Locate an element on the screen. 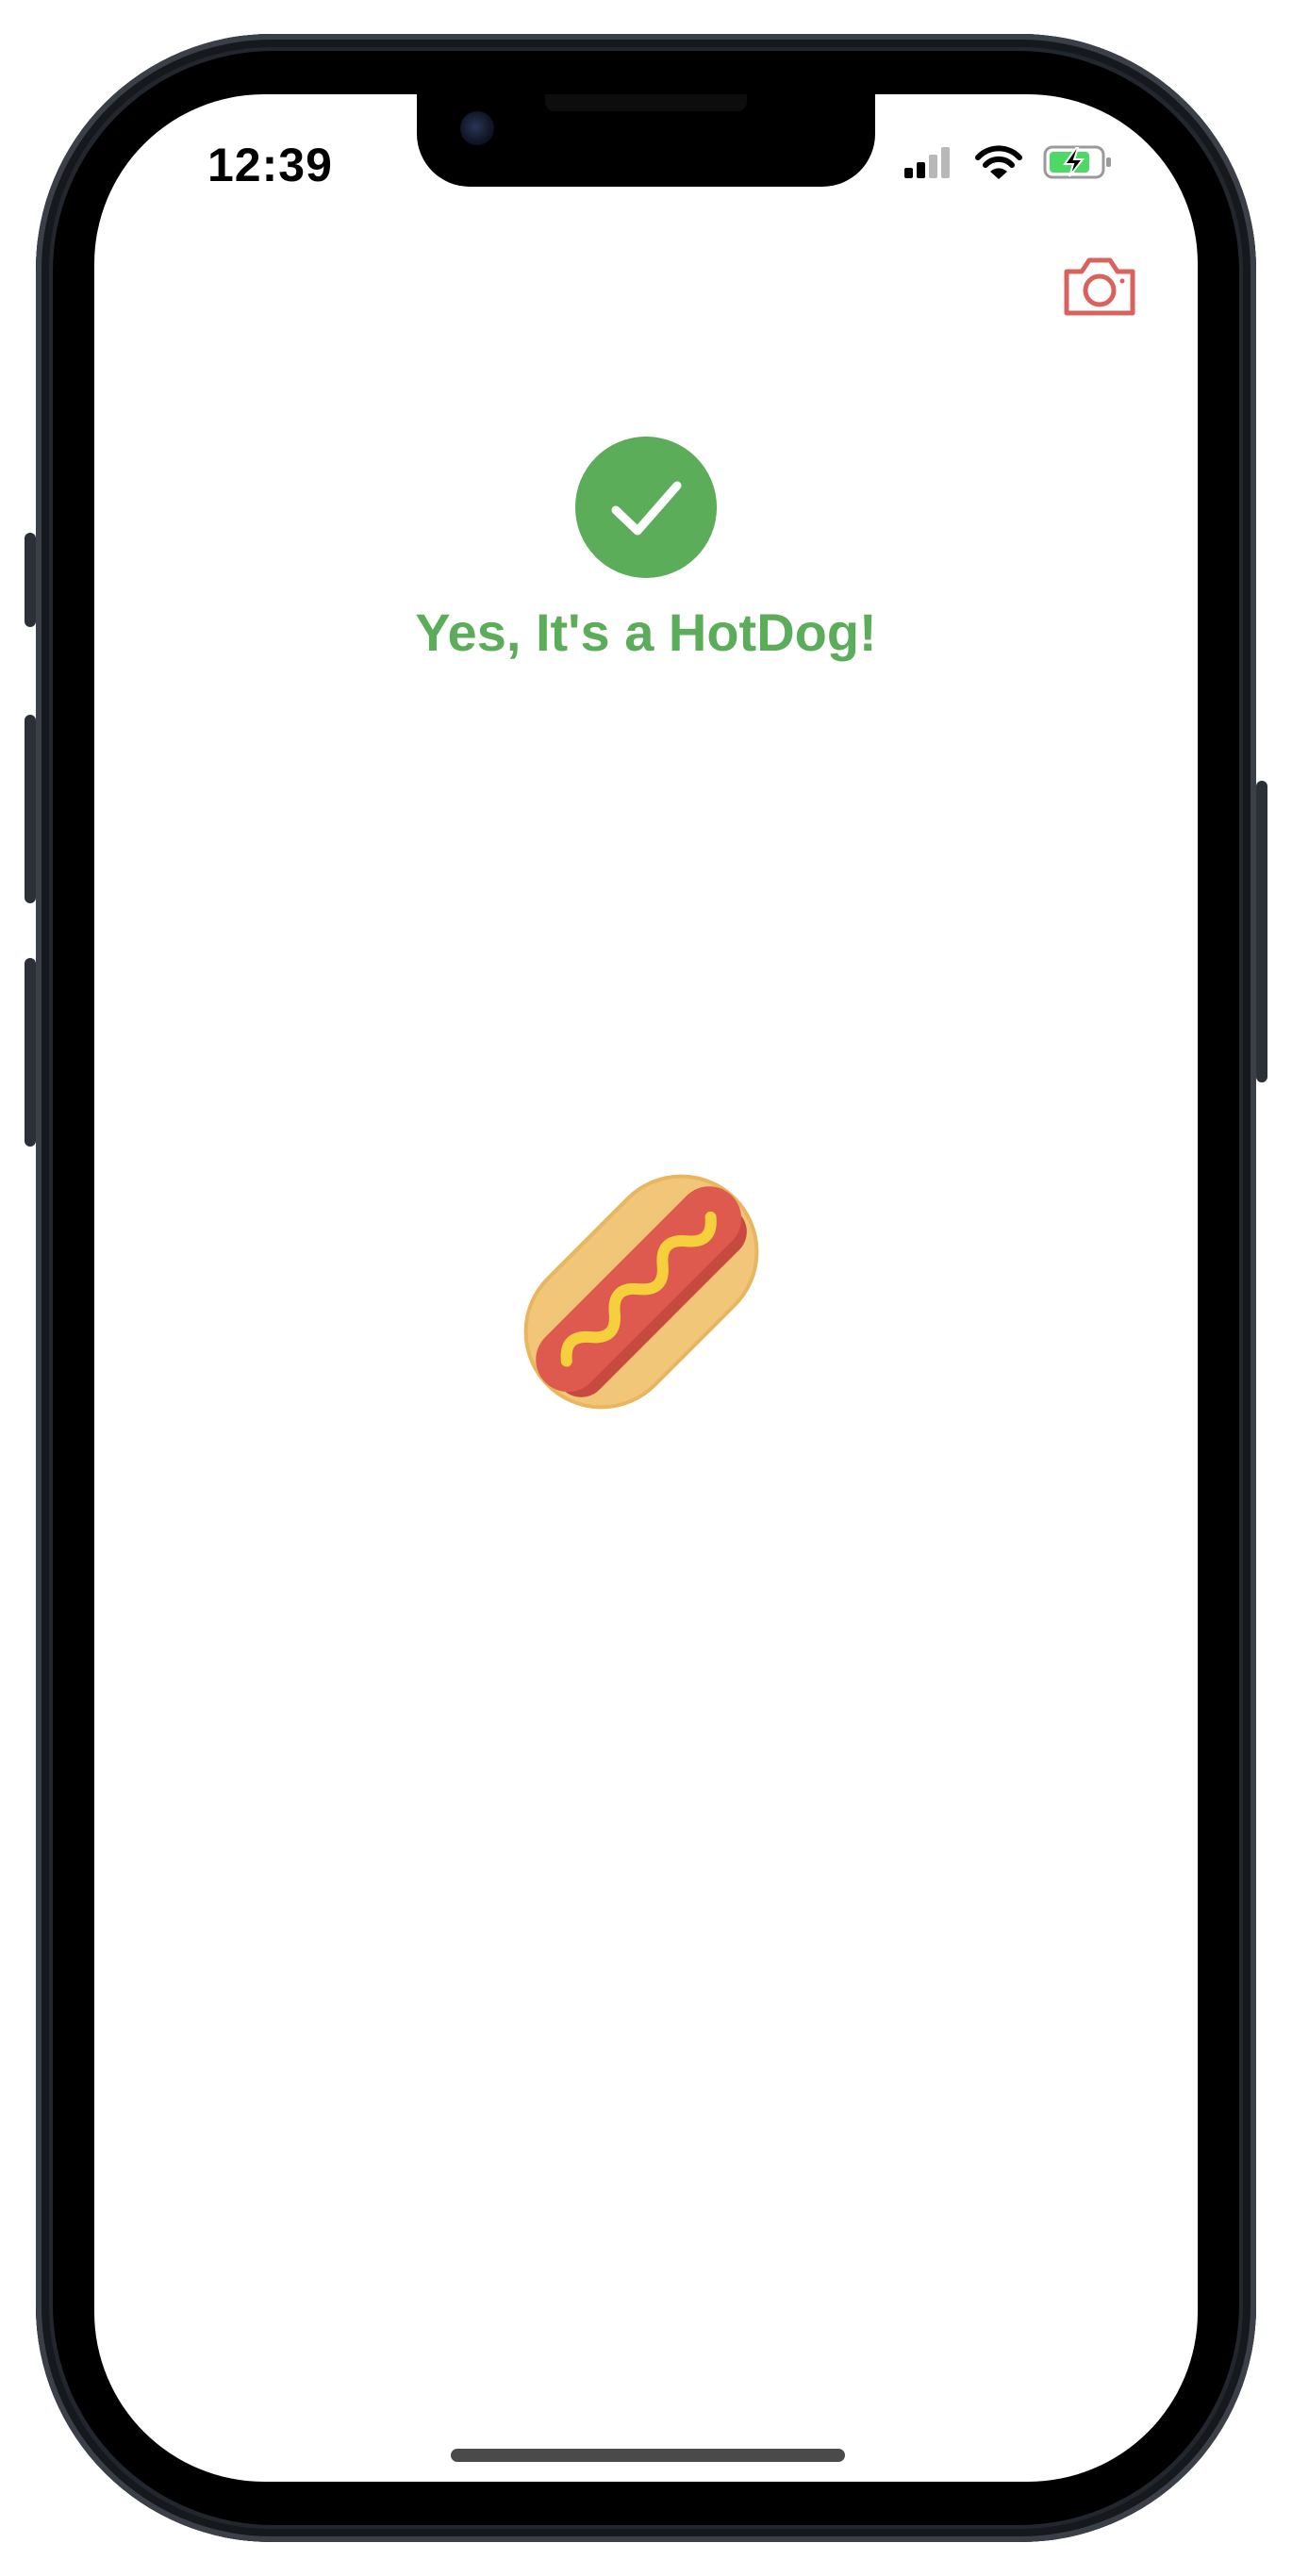  checkmark-icon is located at coordinates (646, 507).